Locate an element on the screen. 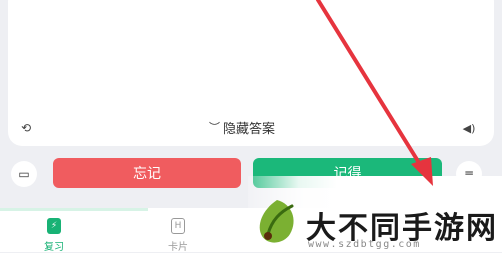 The image size is (502, 253). comment-icon: ▭ is located at coordinates (24, 174).